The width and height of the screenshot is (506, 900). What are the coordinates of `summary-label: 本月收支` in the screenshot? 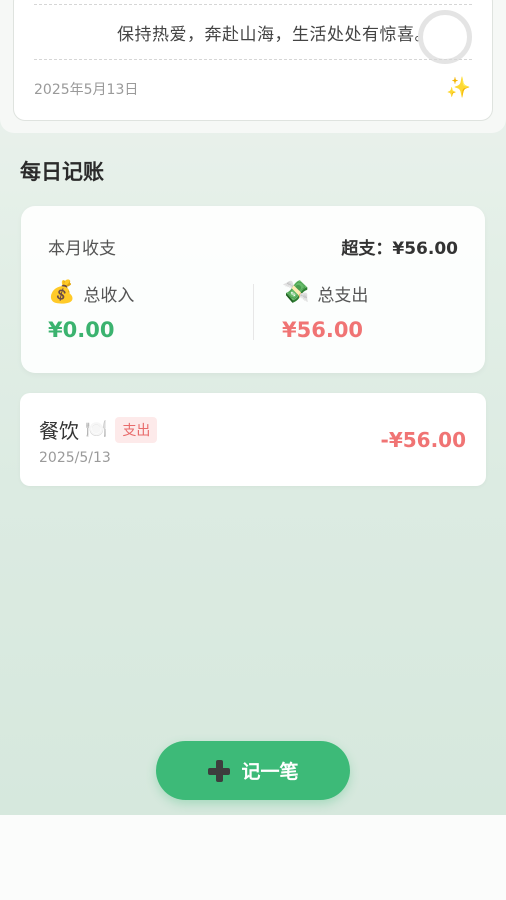 It's located at (82, 249).